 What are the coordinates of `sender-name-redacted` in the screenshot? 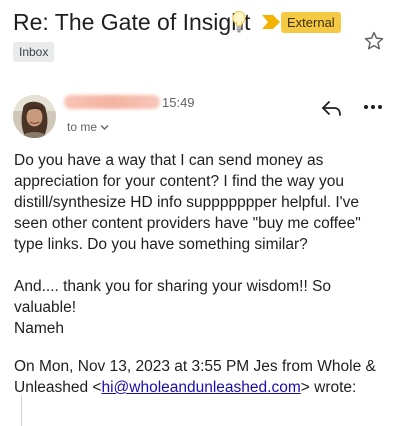 It's located at (112, 102).